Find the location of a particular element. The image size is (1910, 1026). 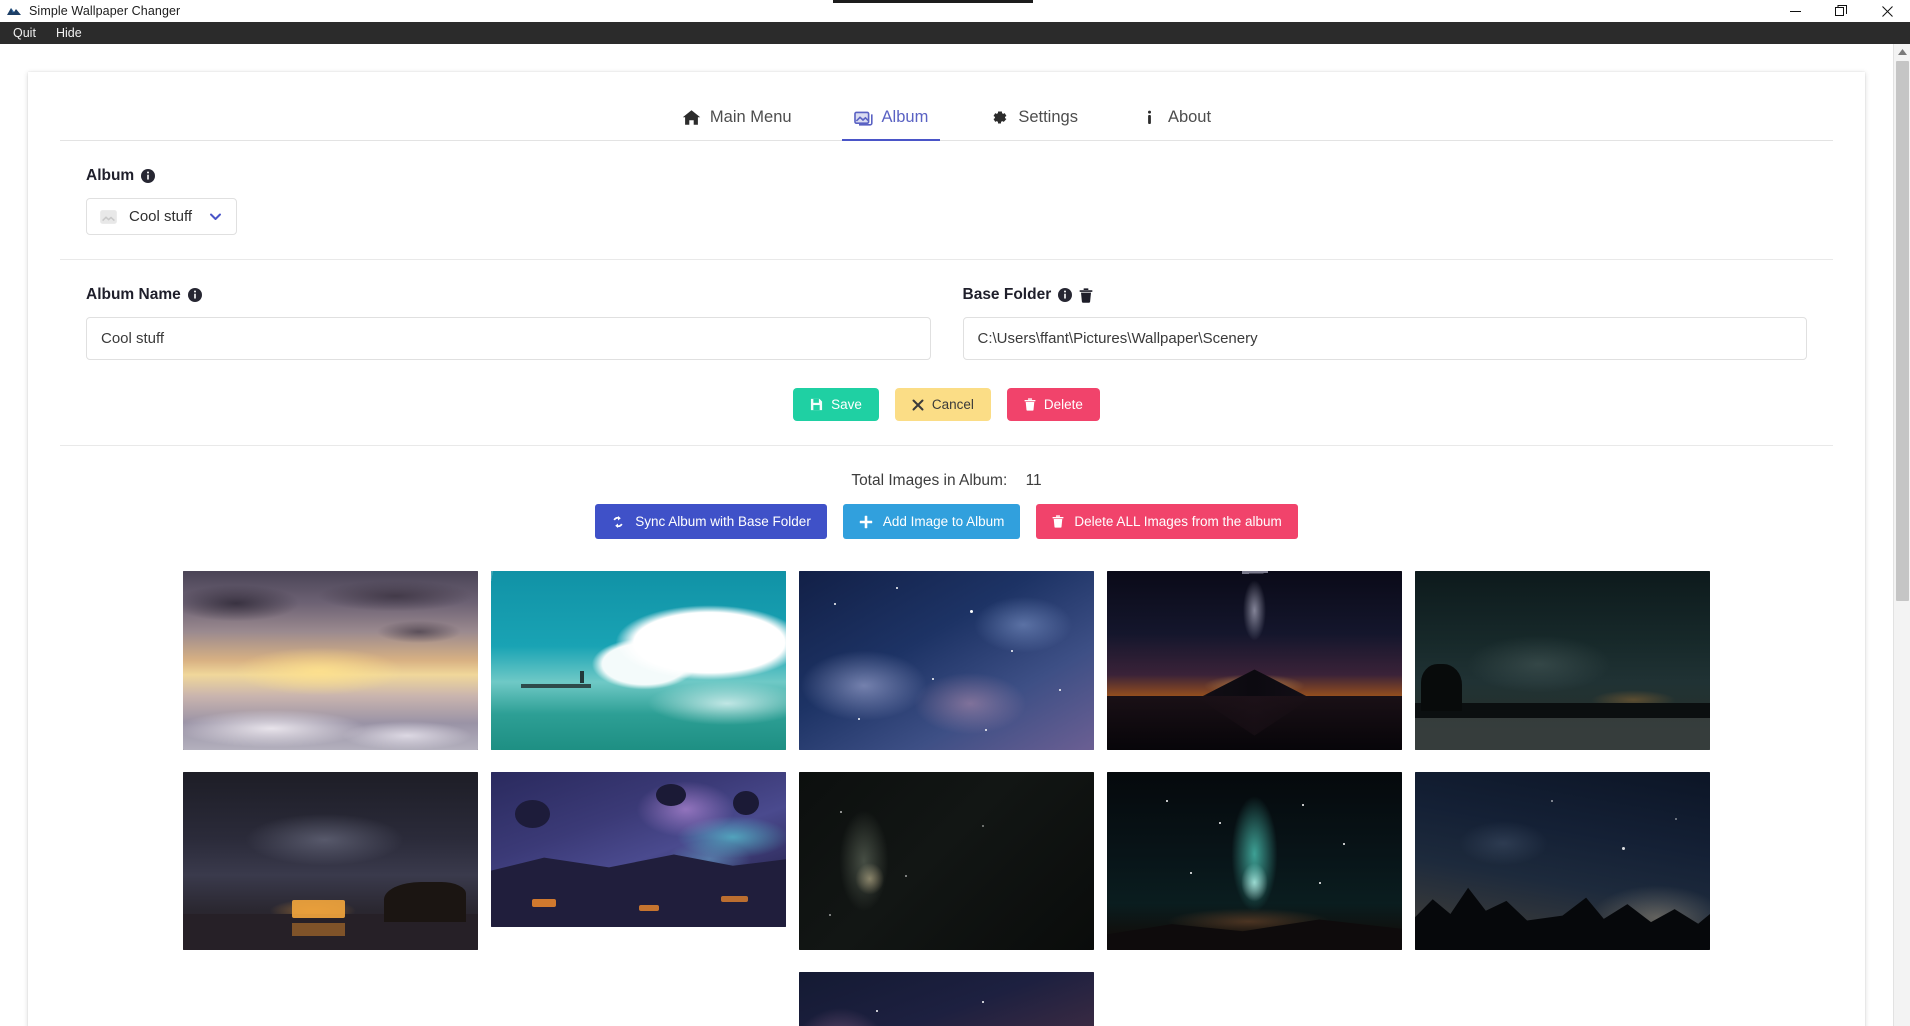

plus-icon is located at coordinates (866, 522).